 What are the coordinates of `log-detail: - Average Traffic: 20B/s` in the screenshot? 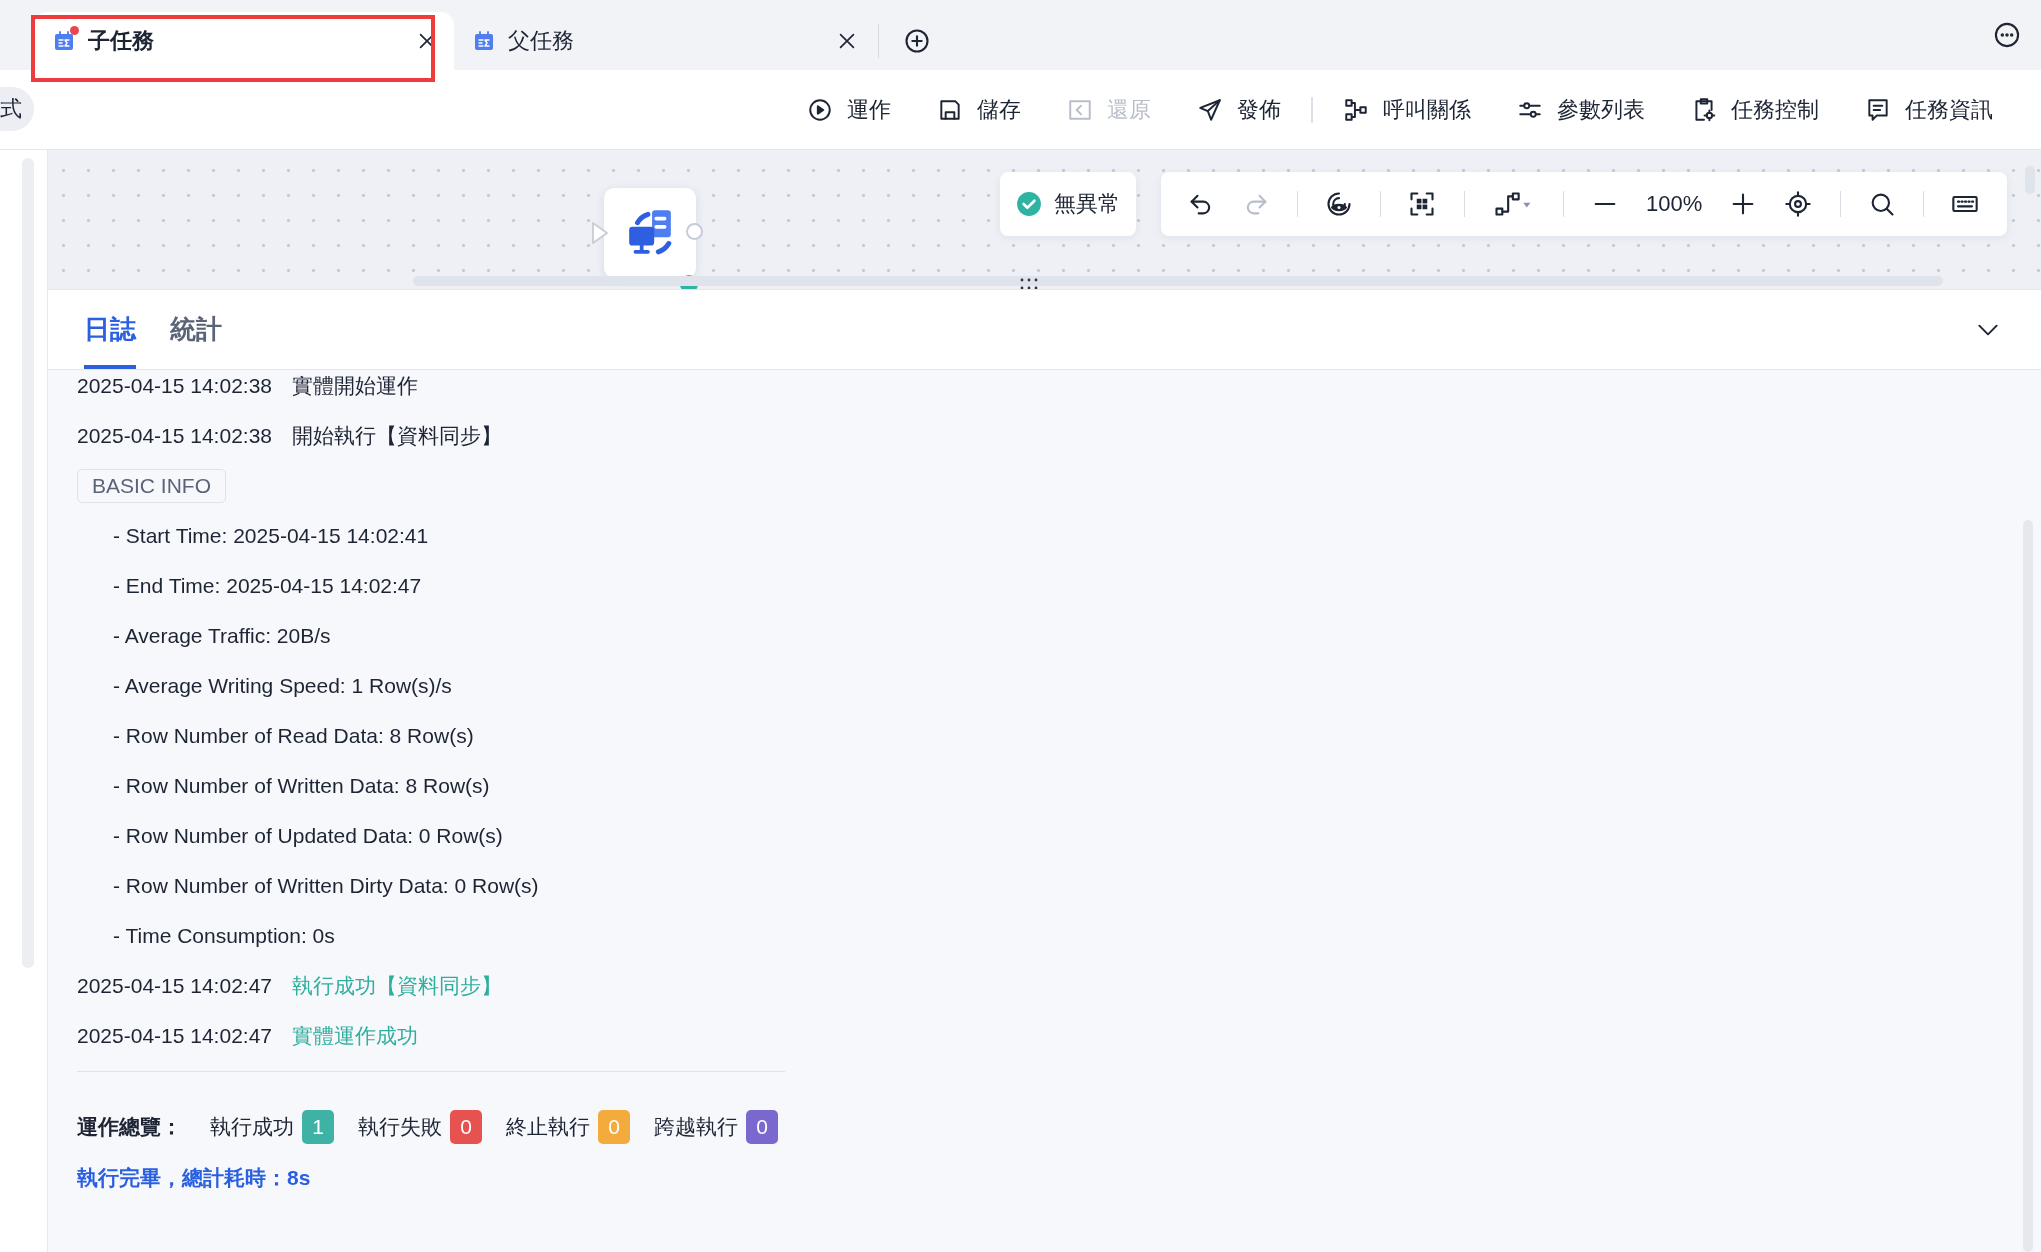 It's located at (222, 636).